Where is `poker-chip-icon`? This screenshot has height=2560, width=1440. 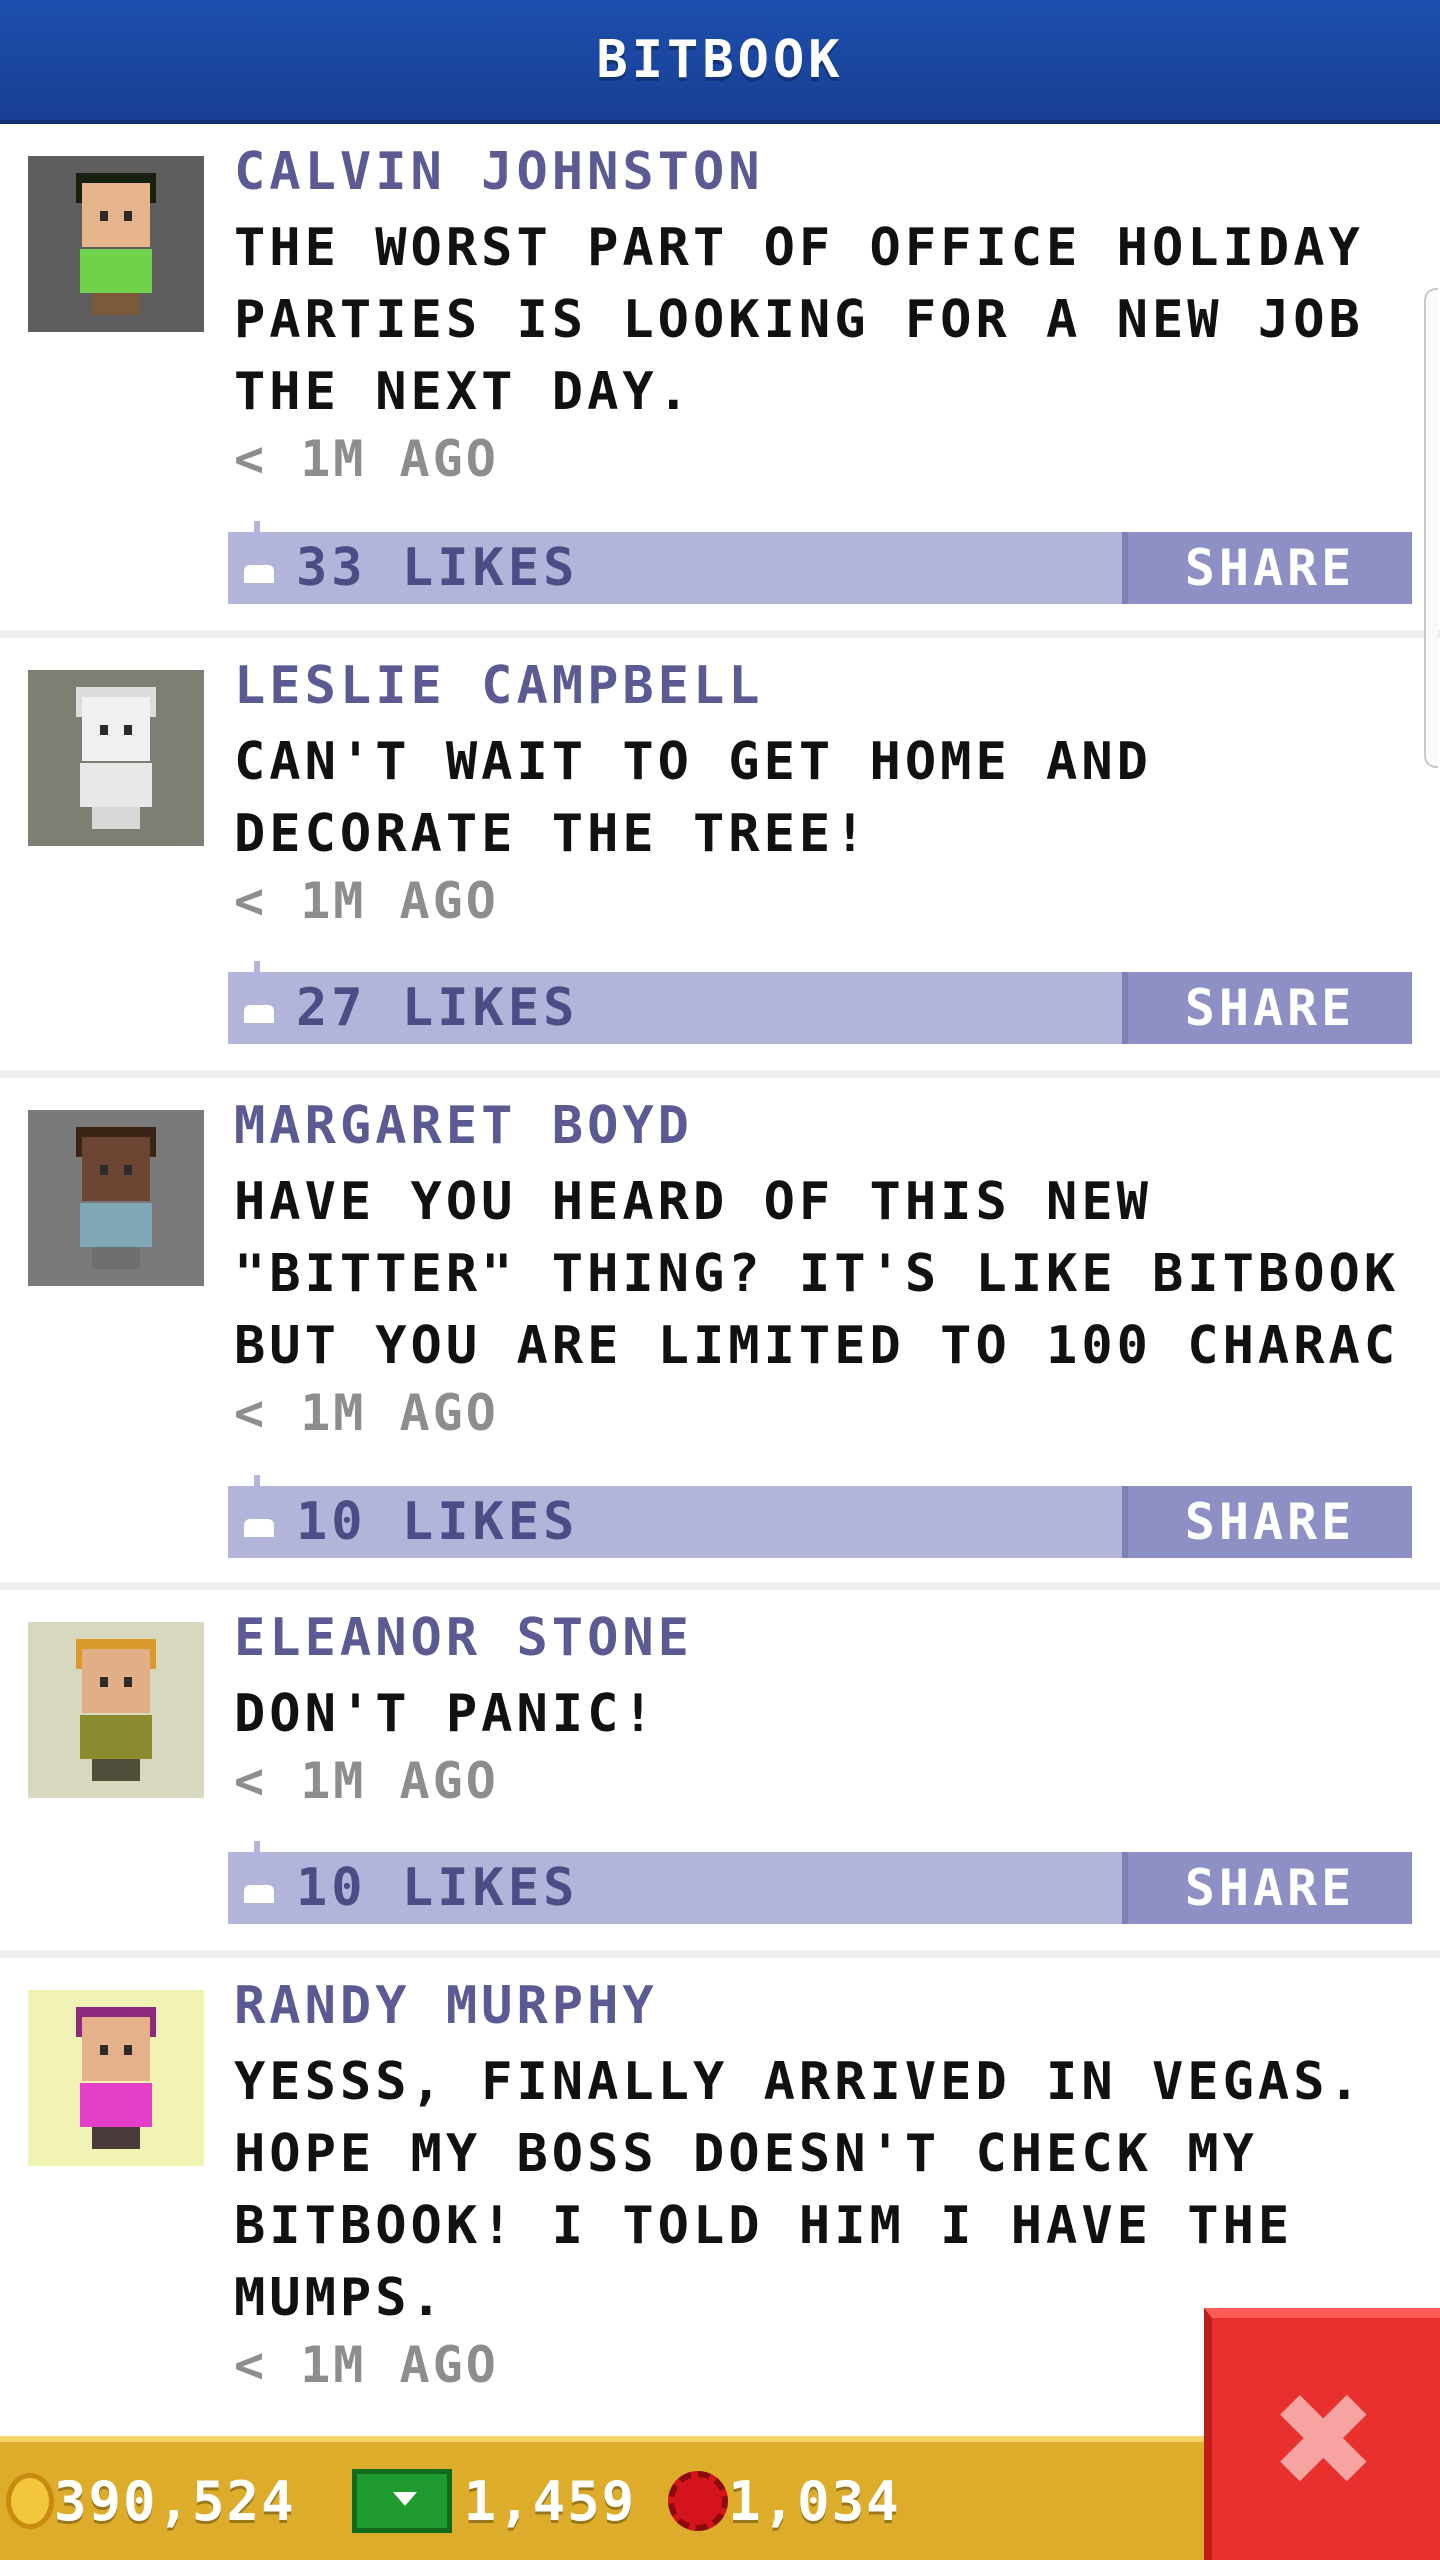 poker-chip-icon is located at coordinates (698, 2501).